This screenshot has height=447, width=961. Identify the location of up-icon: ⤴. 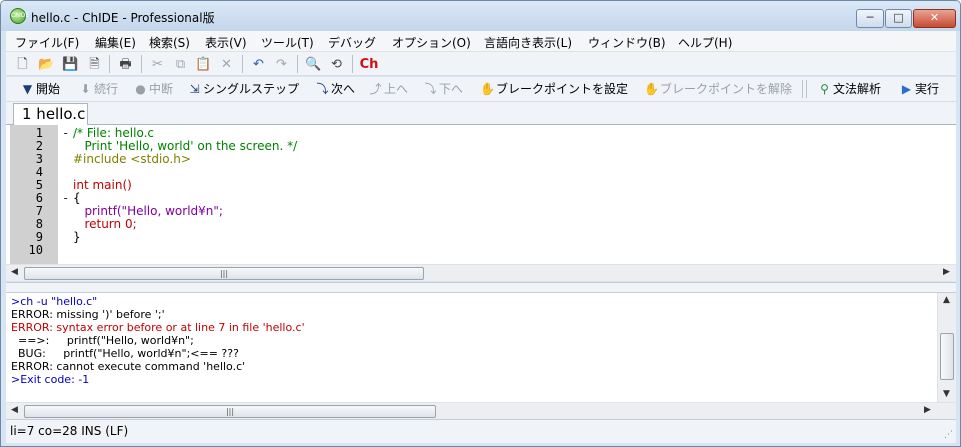
(375, 89).